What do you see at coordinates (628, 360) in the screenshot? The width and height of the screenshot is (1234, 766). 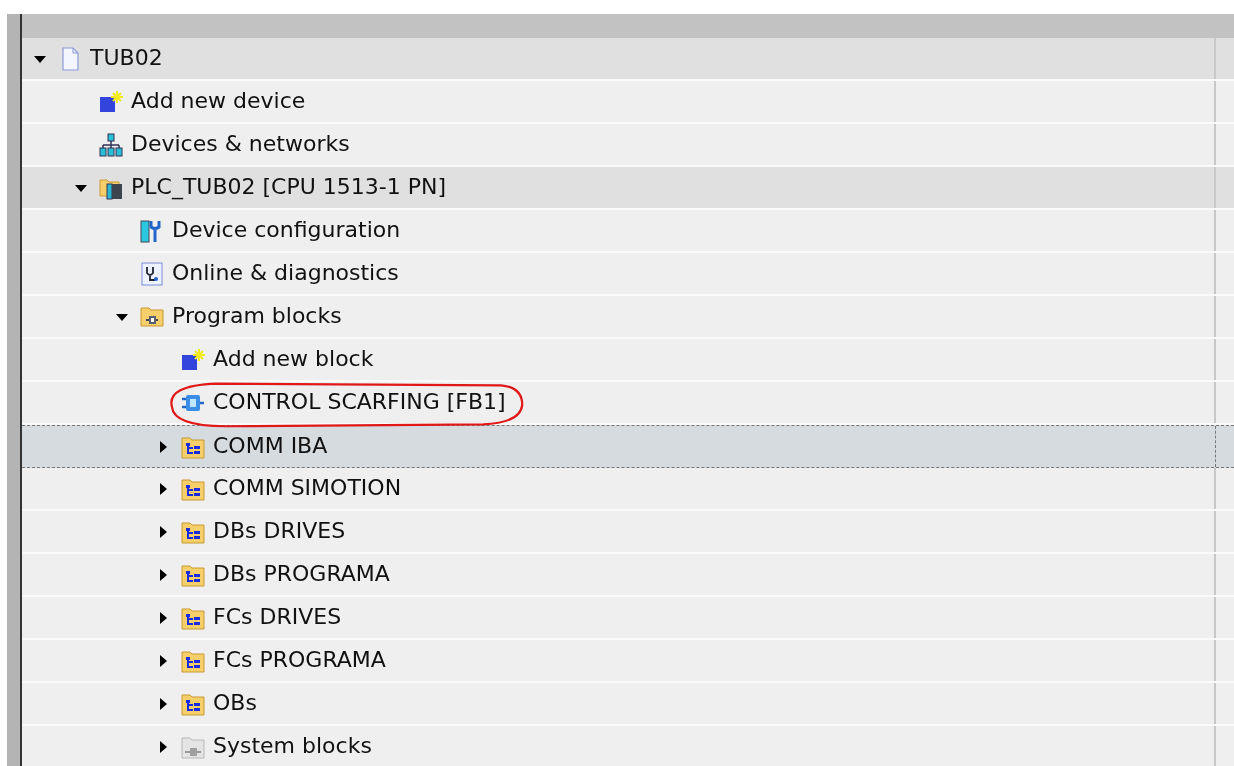 I see `tree-row: Add new block` at bounding box center [628, 360].